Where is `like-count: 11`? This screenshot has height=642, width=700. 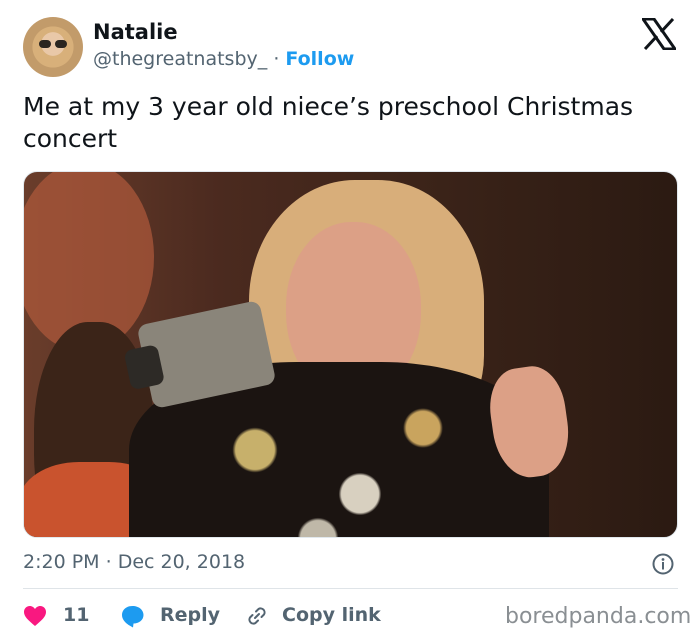 like-count: 11 is located at coordinates (76, 615).